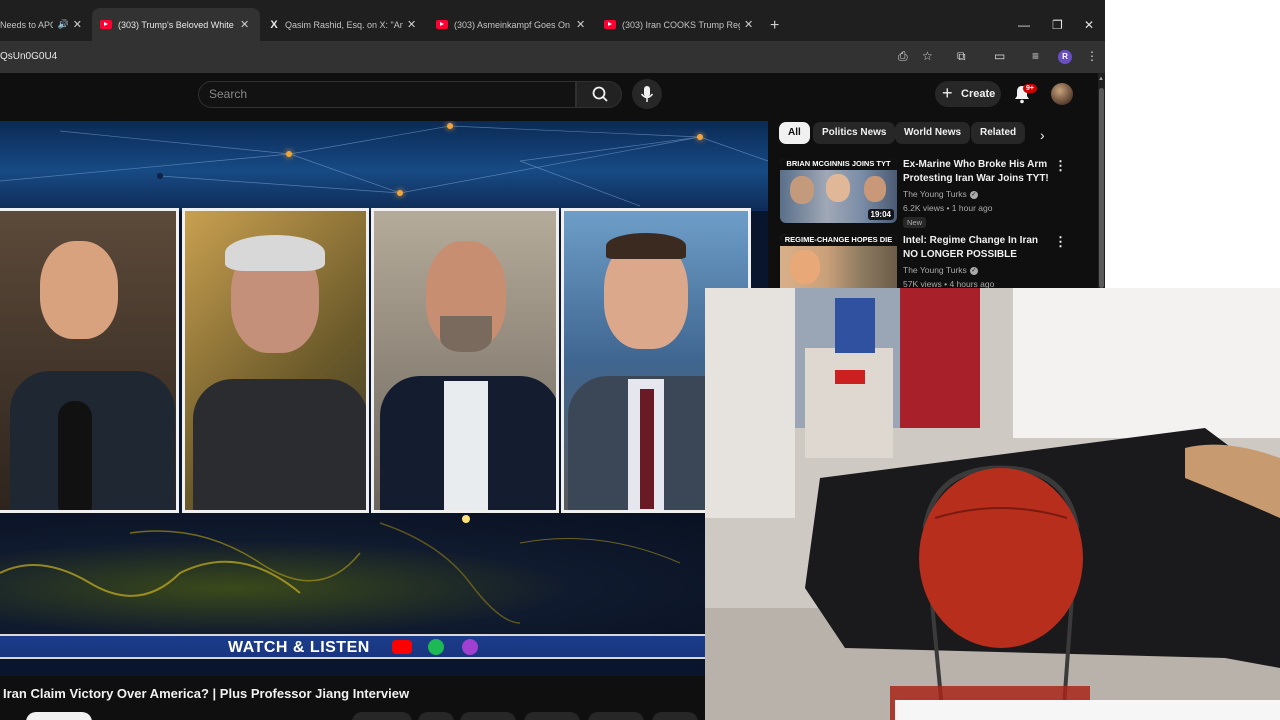  Describe the element at coordinates (382, 716) in the screenshot. I see `like-button` at that location.